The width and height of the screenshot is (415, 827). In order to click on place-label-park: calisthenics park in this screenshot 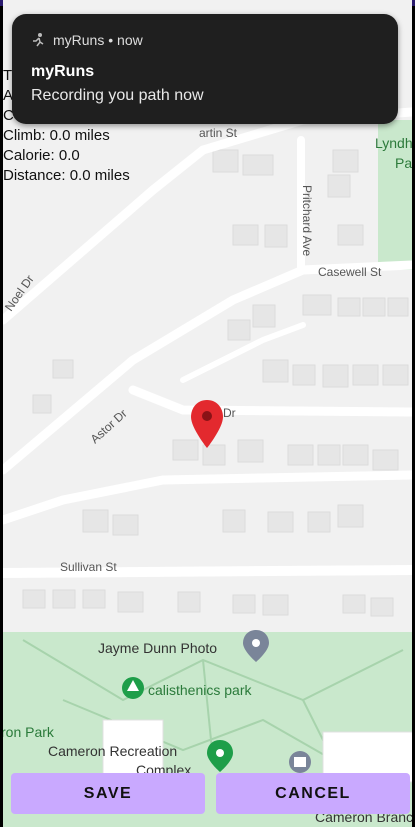, I will do `click(200, 690)`.